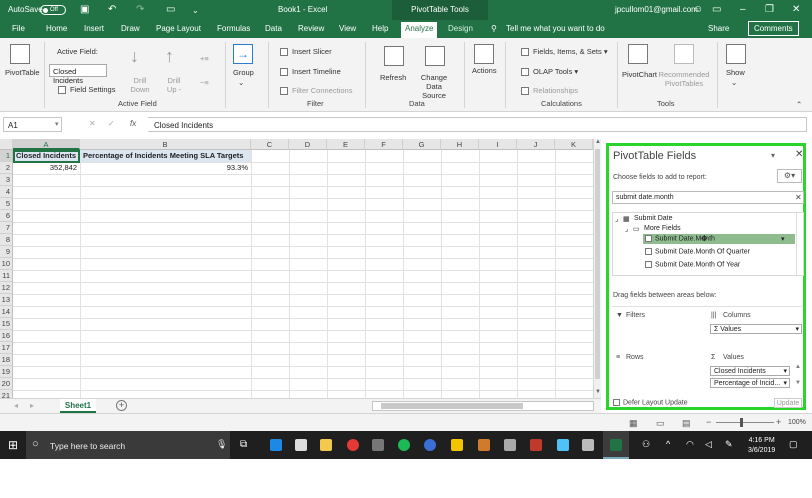 The image size is (812, 498). Describe the element at coordinates (422, 144) in the screenshot. I see `column-header-g: G` at that location.